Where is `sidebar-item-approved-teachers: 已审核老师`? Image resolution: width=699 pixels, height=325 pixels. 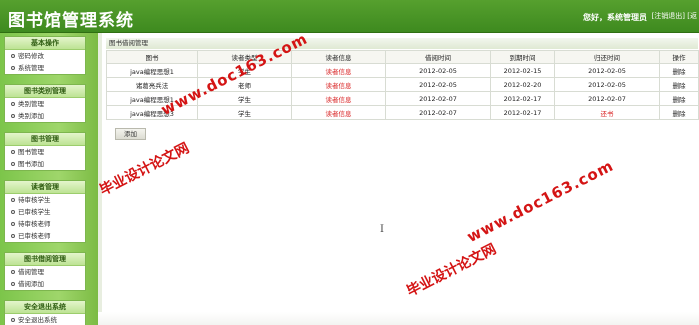 sidebar-item-approved-teachers: 已审核老师 is located at coordinates (45, 236).